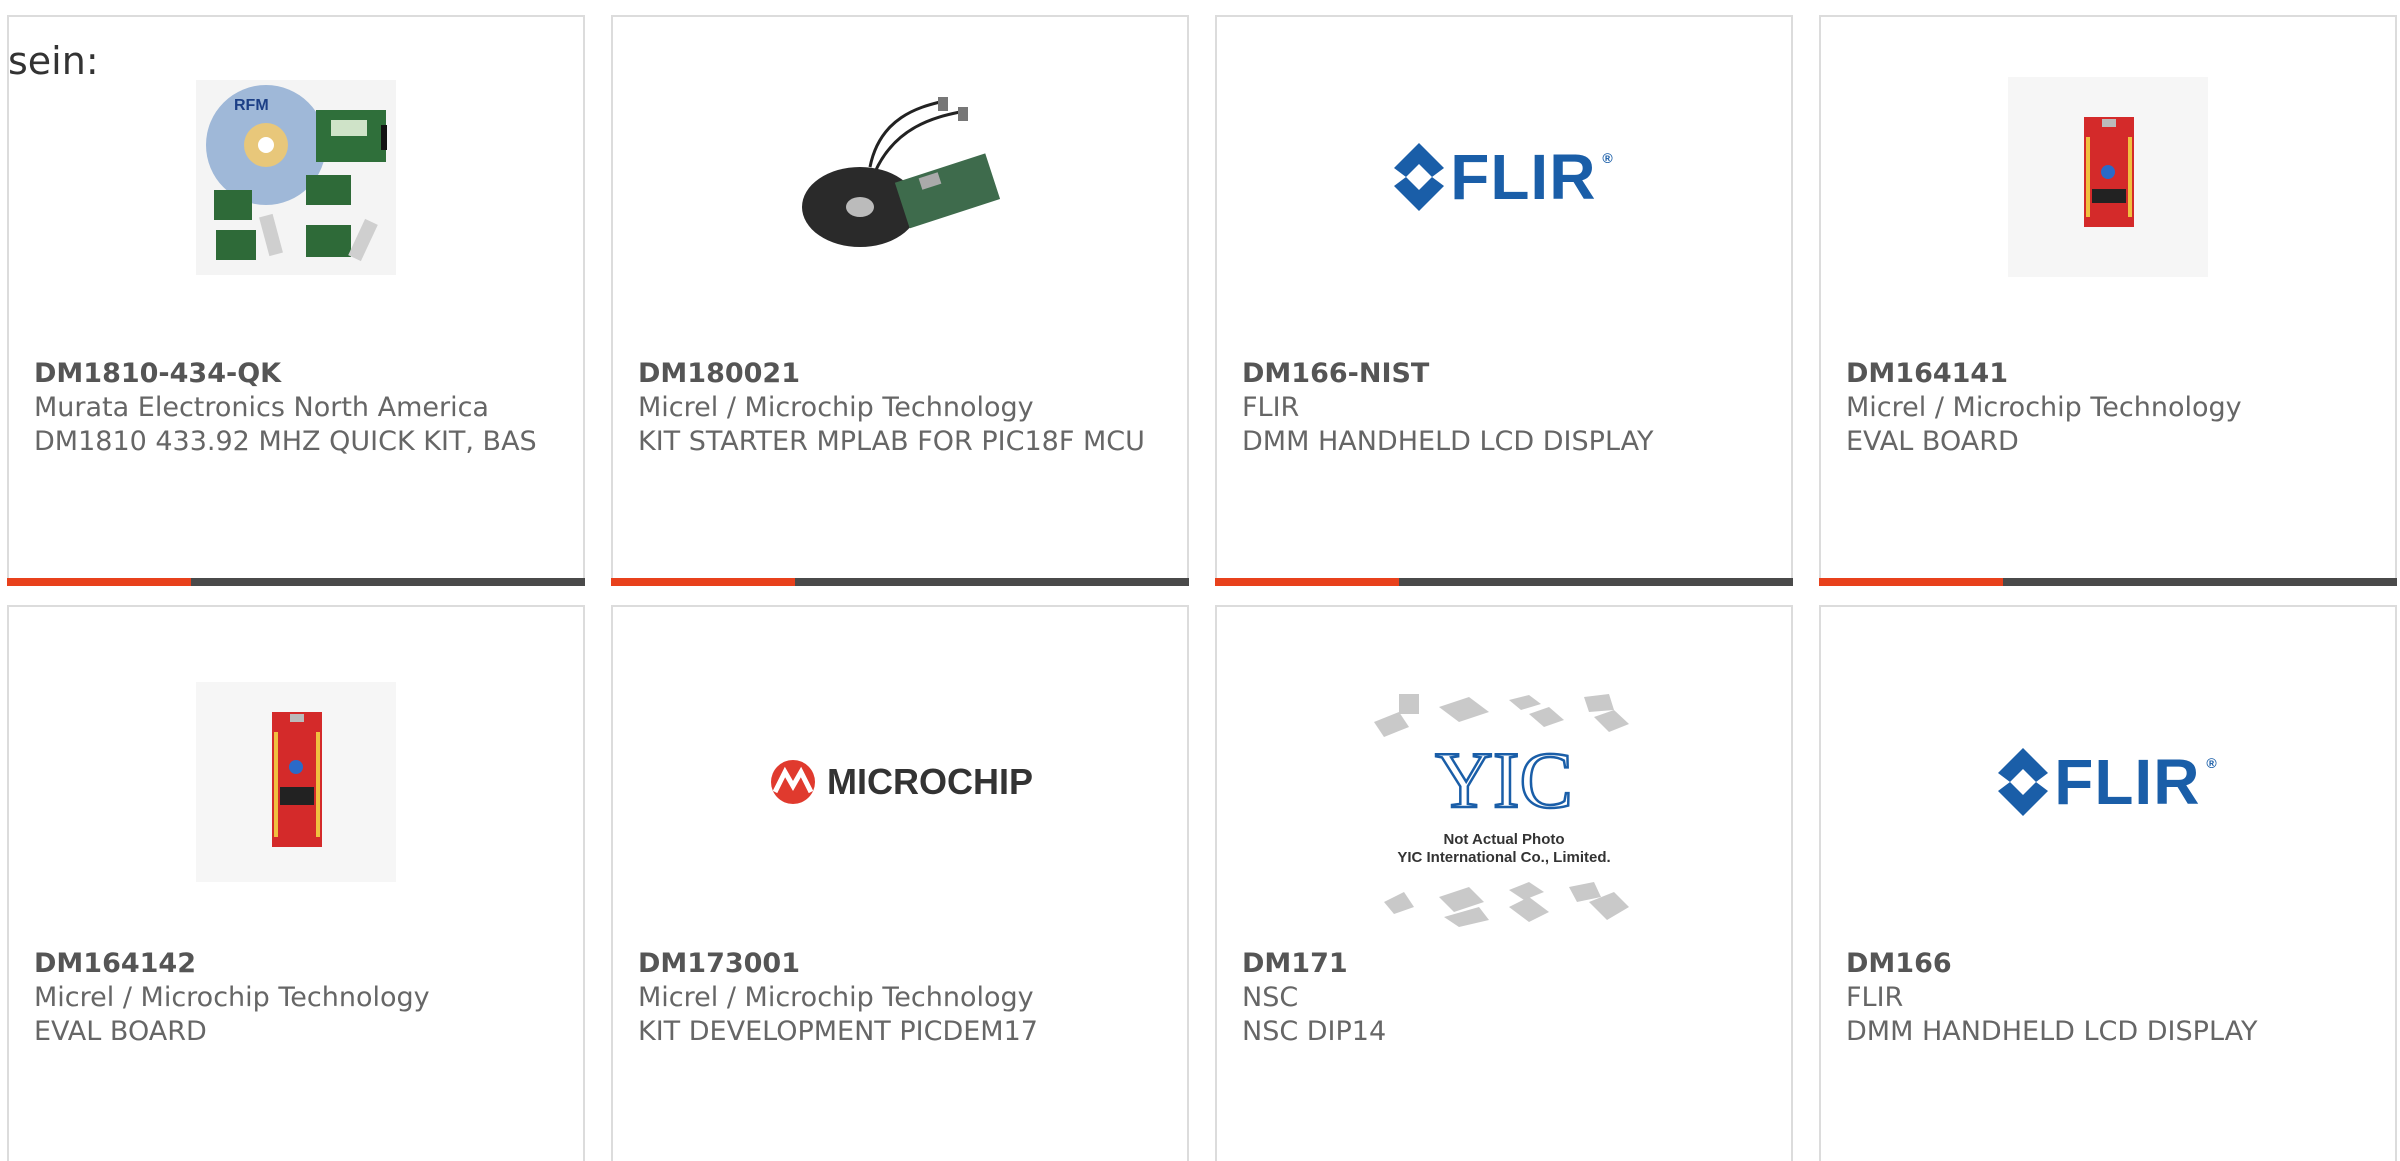 The image size is (2400, 1161). I want to click on part-number: DM171, so click(1496, 964).